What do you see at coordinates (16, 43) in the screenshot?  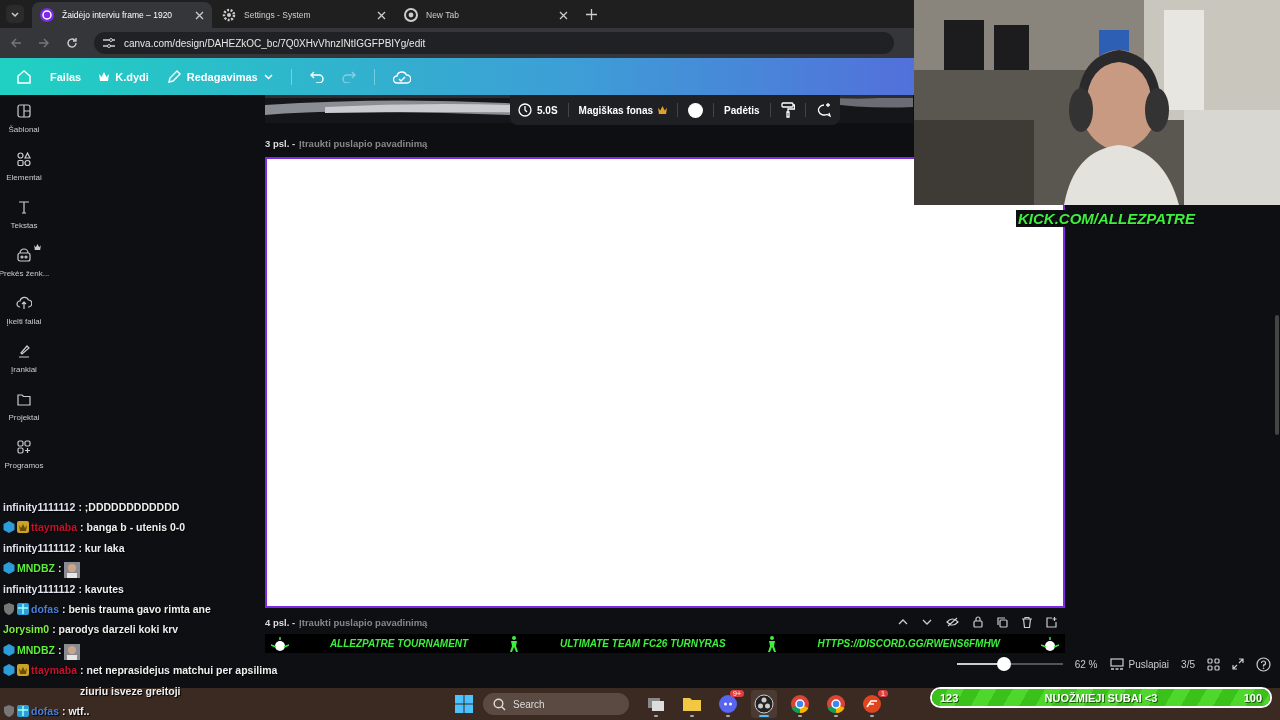 I see `back-icon` at bounding box center [16, 43].